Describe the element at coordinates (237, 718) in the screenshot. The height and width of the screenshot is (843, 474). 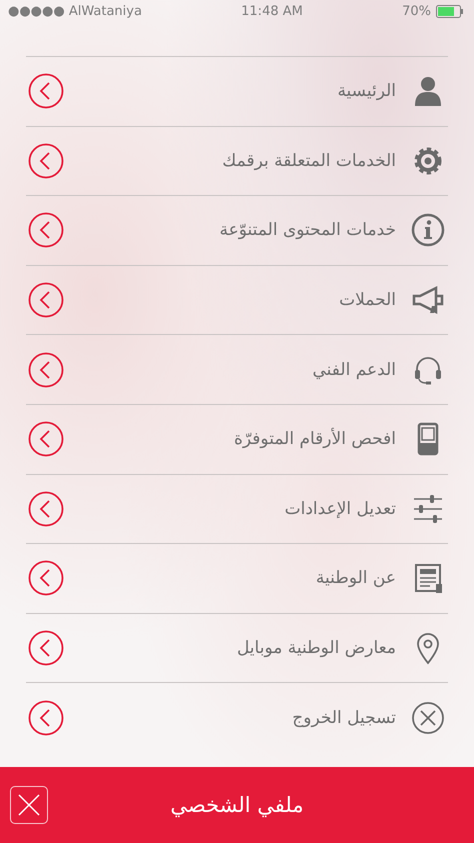
I see `menu-item: تسجيل الخروج` at that location.